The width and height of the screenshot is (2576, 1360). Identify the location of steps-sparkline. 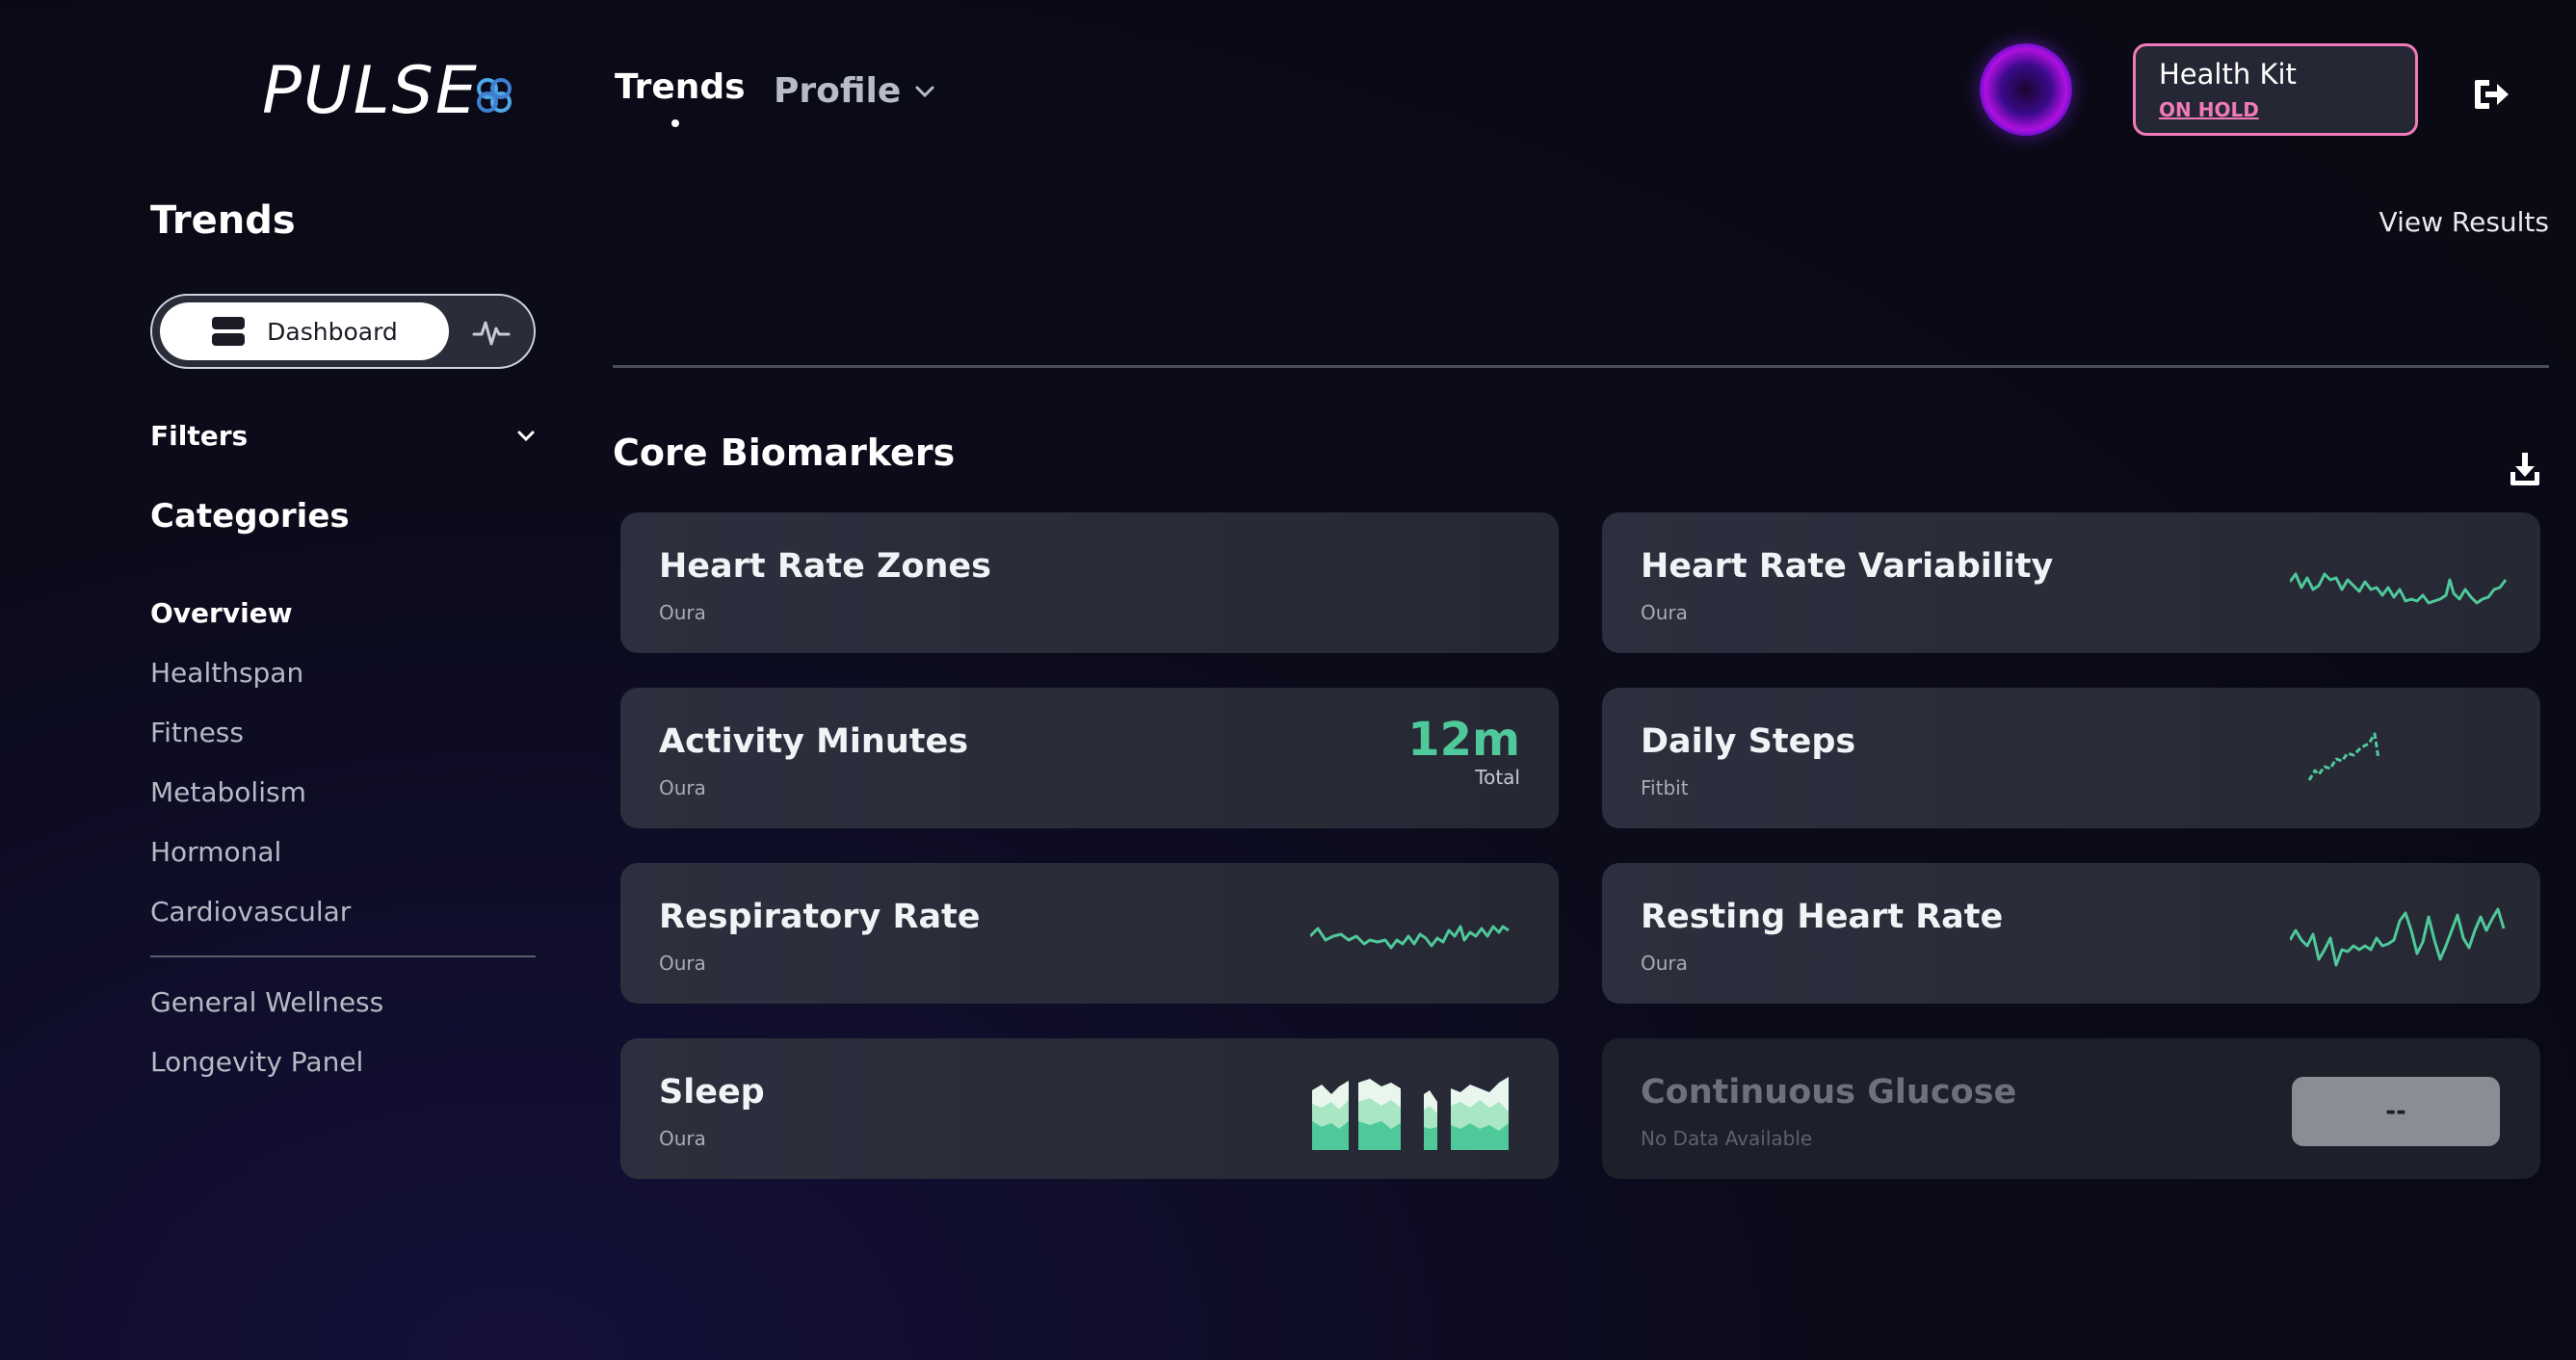
(2343, 757).